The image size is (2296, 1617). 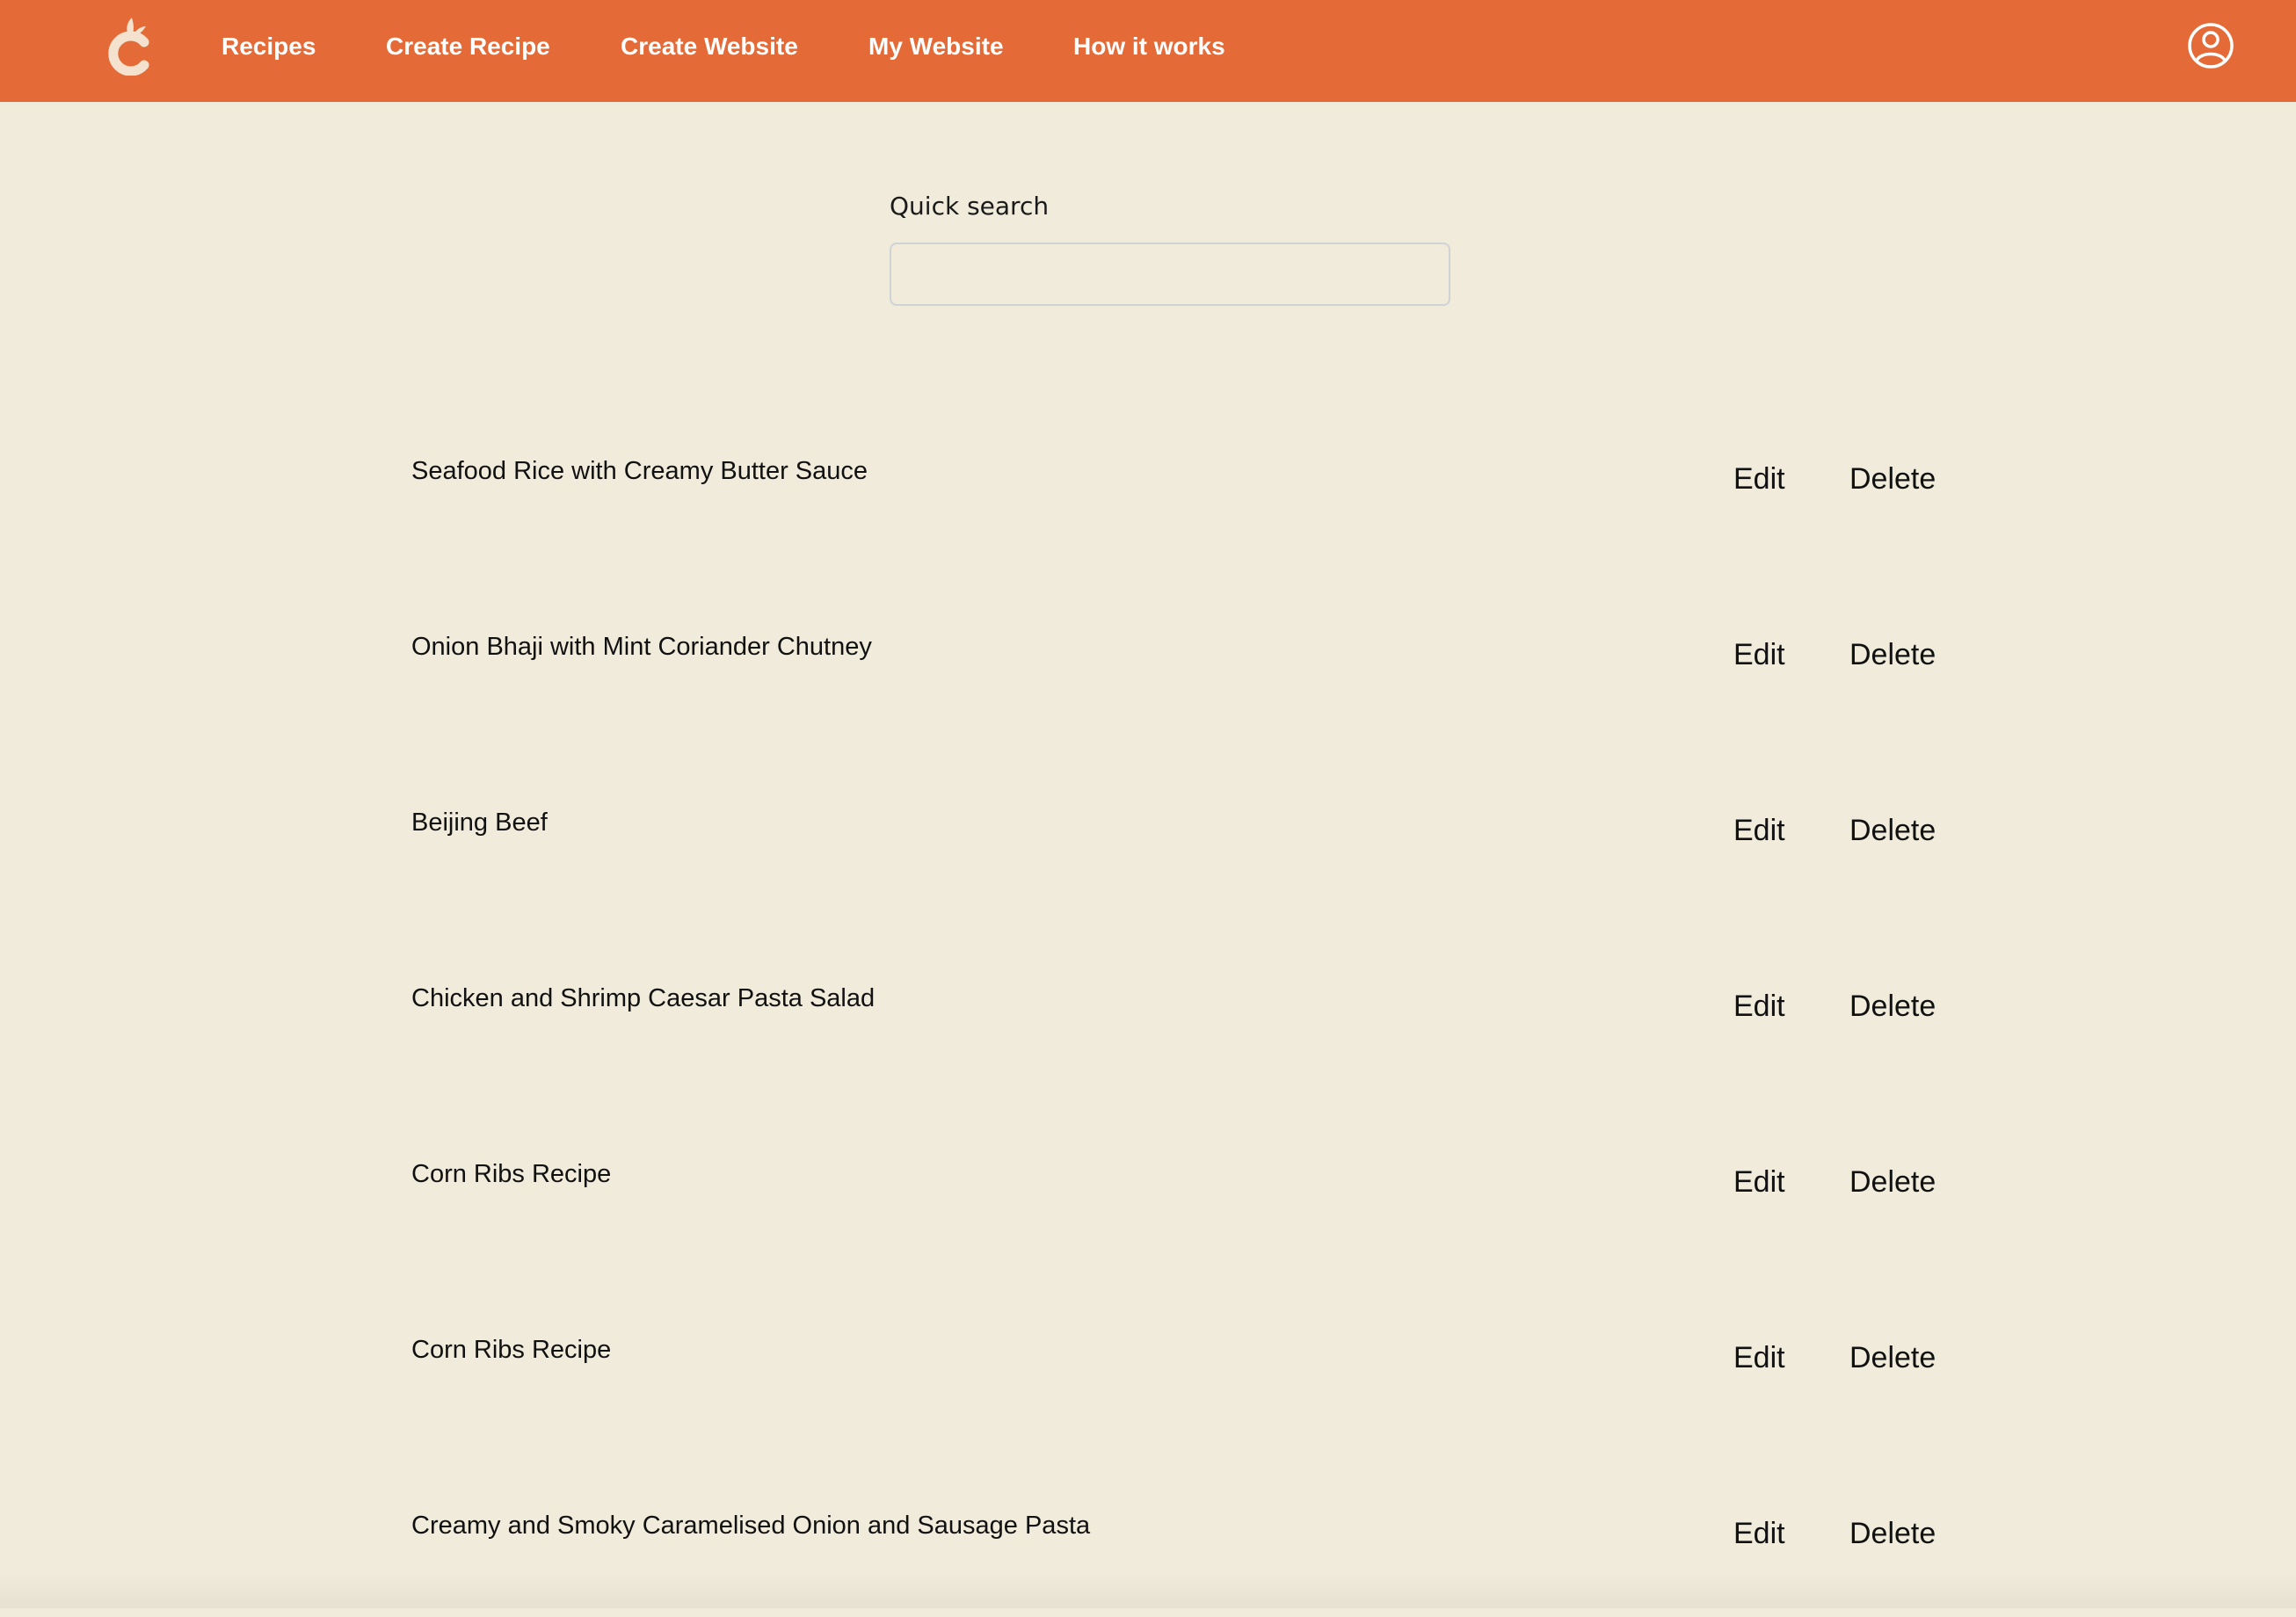 What do you see at coordinates (970, 206) in the screenshot?
I see `quick-search-label: Quick search` at bounding box center [970, 206].